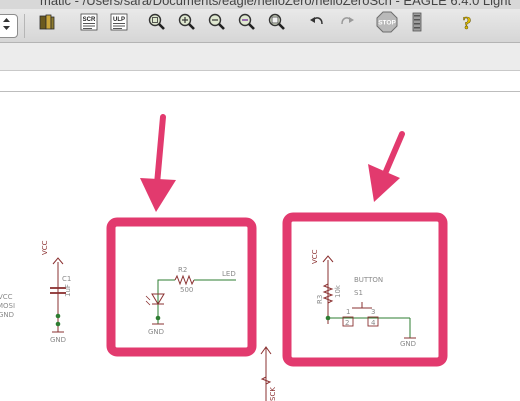  Describe the element at coordinates (66, 279) in the screenshot. I see `capacitor-name: C1` at that location.